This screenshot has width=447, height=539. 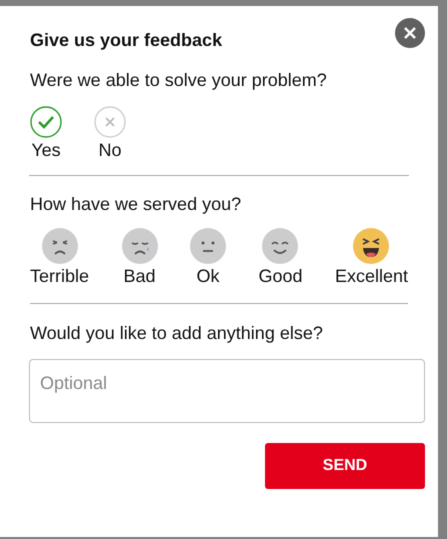 I want to click on question-text: Were we able to solve your problem?, so click(x=179, y=80).